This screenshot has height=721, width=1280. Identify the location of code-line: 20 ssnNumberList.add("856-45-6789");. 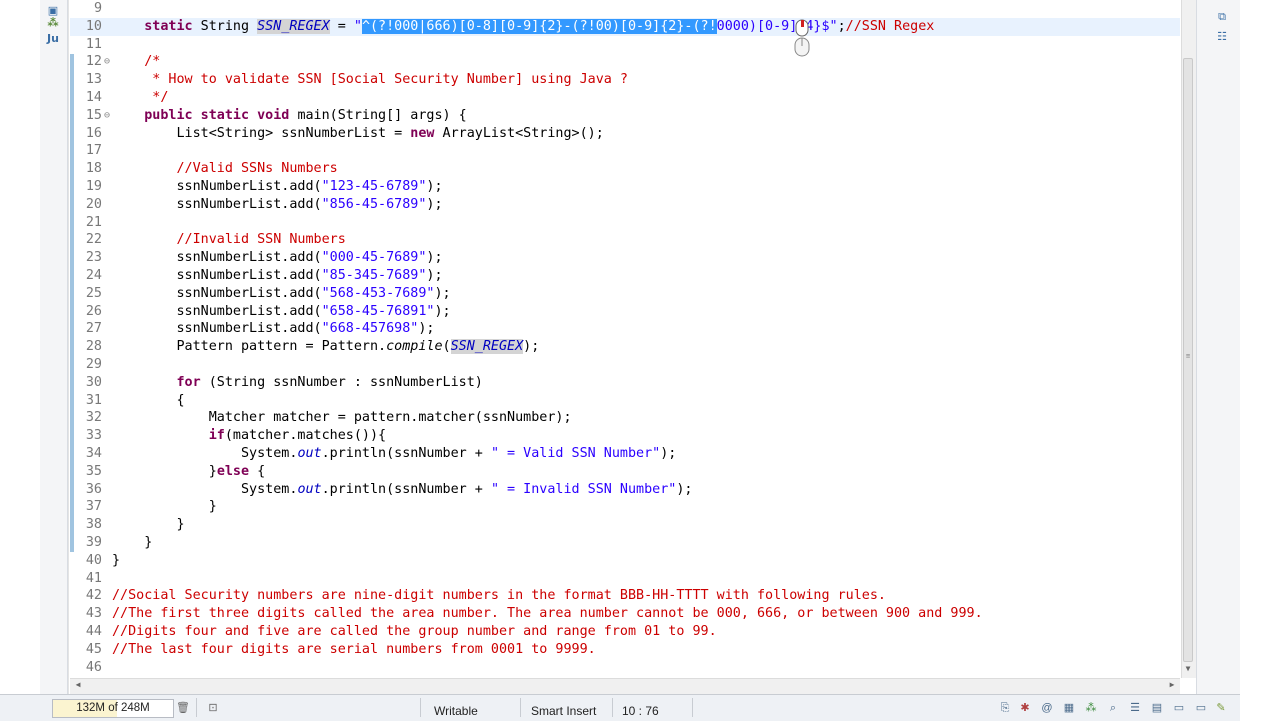
(625, 205).